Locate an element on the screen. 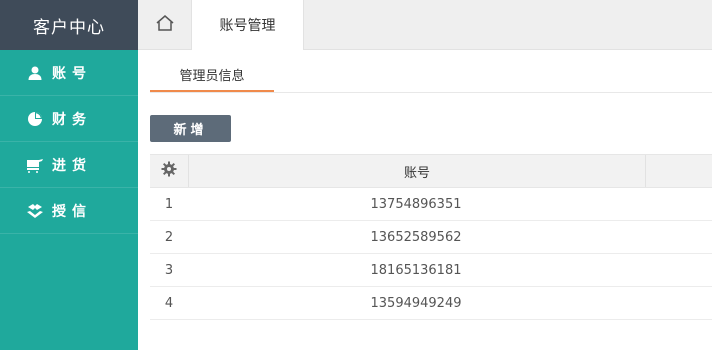  sidebar-item-purchase: 进货 is located at coordinates (69, 165).